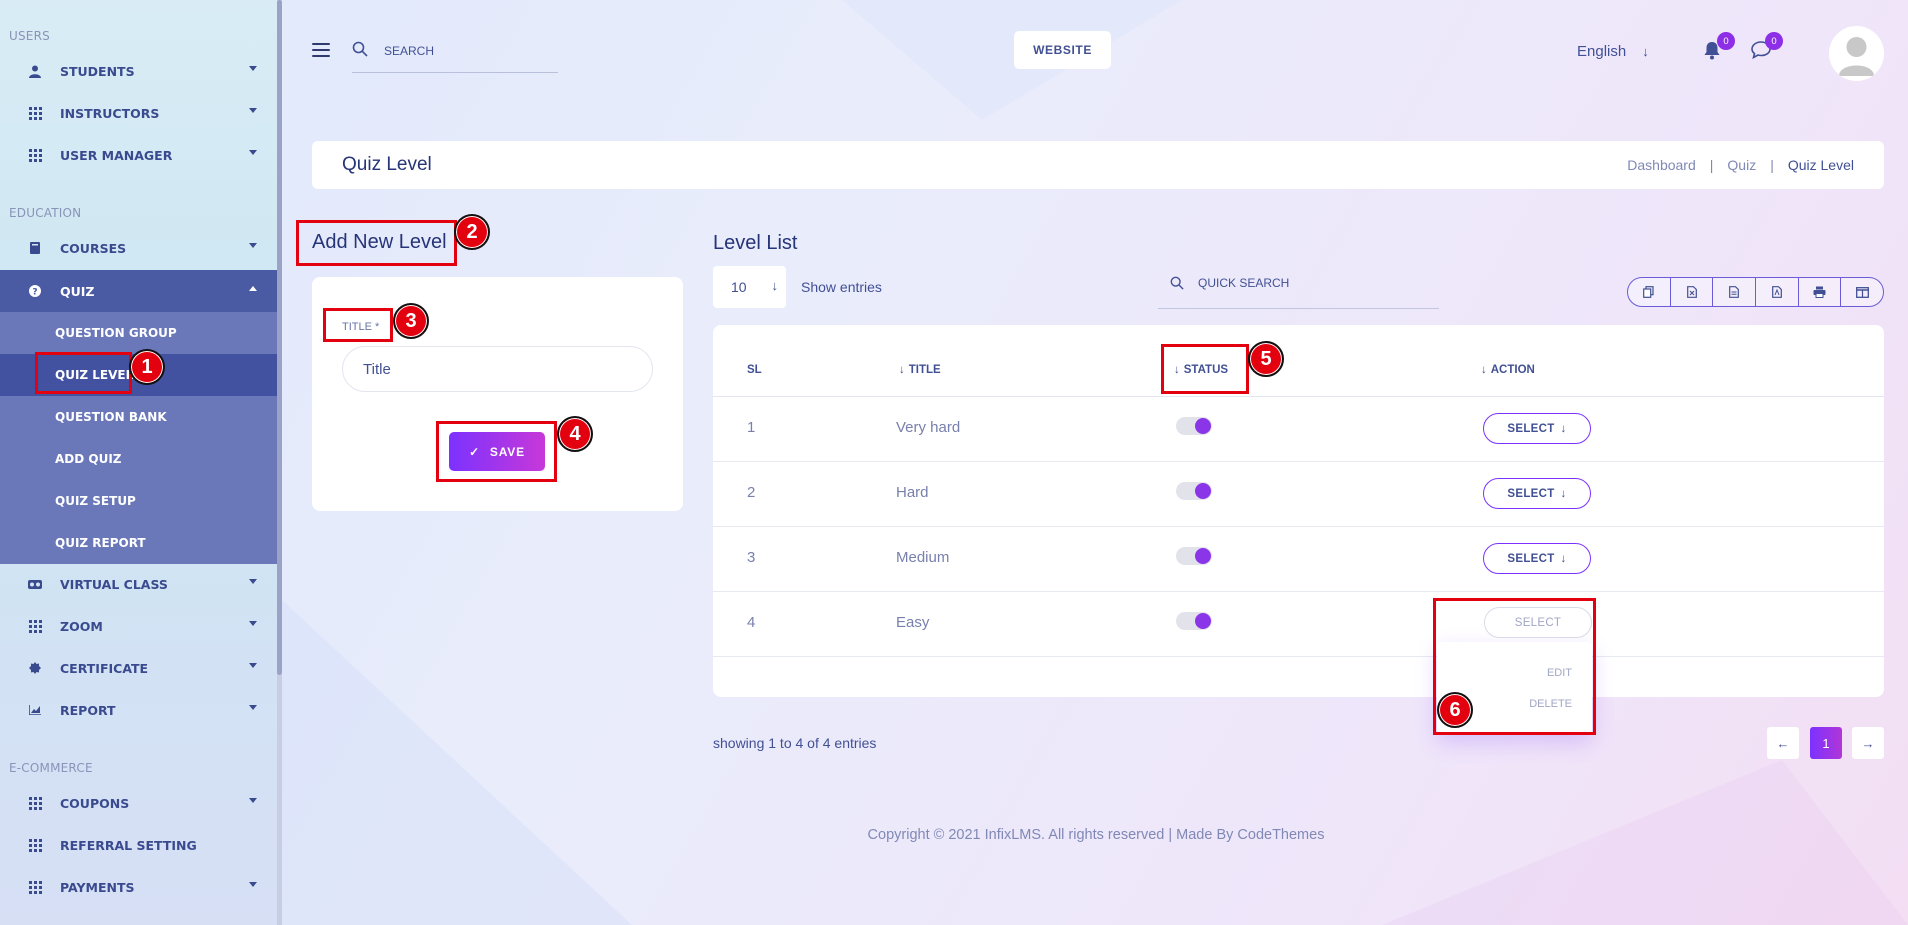 Image resolution: width=1908 pixels, height=925 pixels. I want to click on sidebar-item-user-manager: USER MANAGER, so click(138, 155).